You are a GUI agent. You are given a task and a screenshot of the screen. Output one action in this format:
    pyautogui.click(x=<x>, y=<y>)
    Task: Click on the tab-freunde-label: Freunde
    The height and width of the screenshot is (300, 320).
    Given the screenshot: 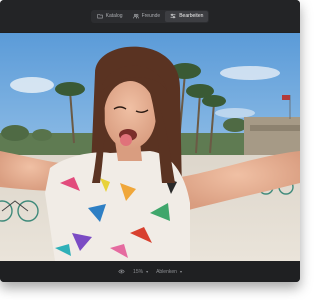 What is the action you would take?
    pyautogui.click(x=151, y=16)
    